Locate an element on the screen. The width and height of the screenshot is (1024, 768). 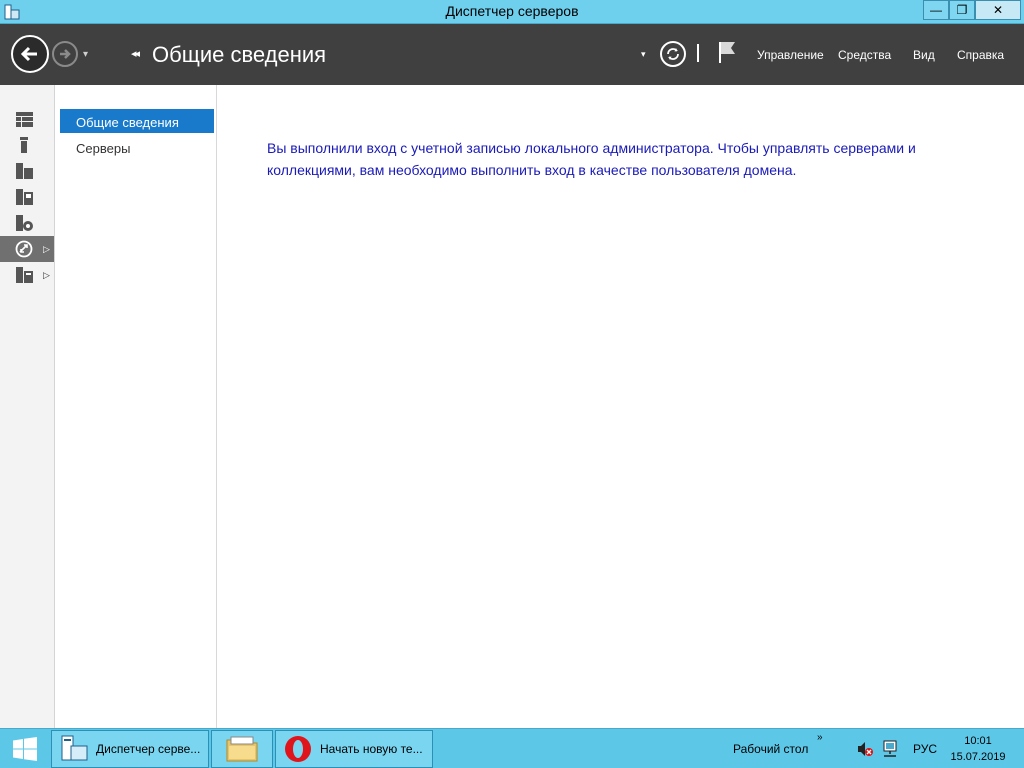
maximize-button: ❐ is located at coordinates (962, 10).